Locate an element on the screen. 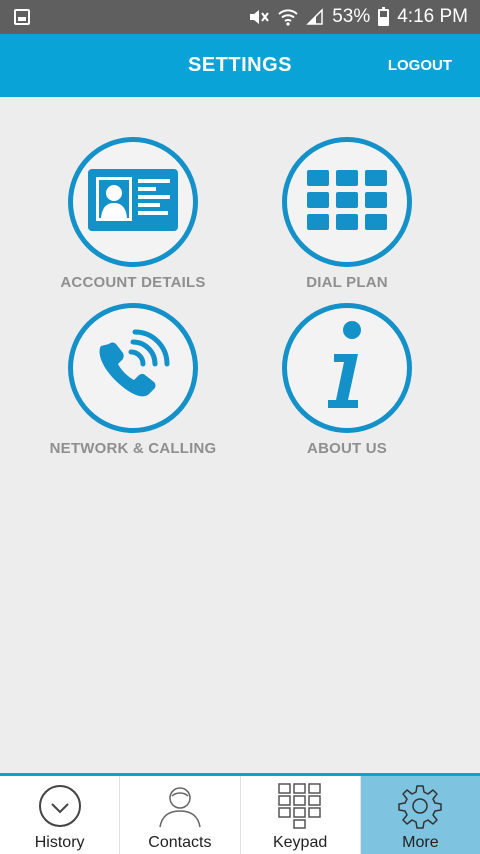  dial-plan-label: DIAL PLAN is located at coordinates (347, 282).